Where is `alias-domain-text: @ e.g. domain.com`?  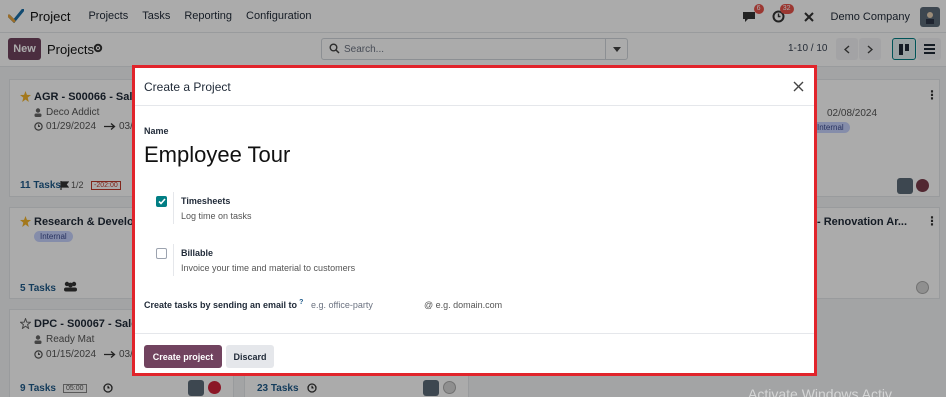 alias-domain-text: @ e.g. domain.com is located at coordinates (463, 305).